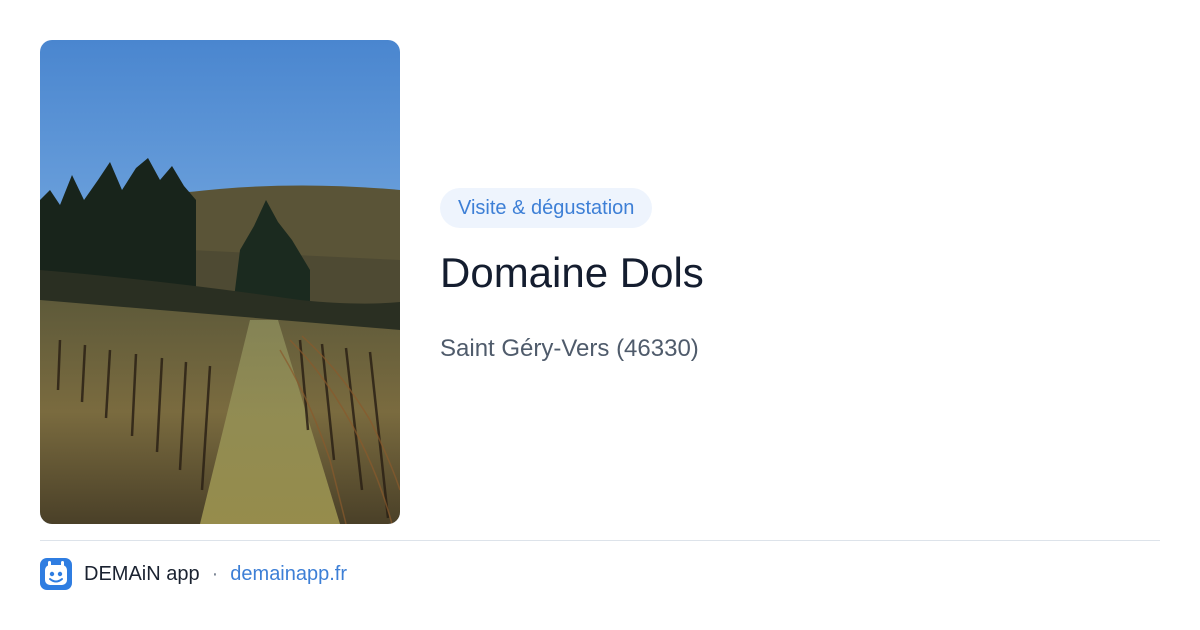 The image size is (1200, 630). What do you see at coordinates (546, 208) in the screenshot?
I see `category-tag: Visite & dégustation` at bounding box center [546, 208].